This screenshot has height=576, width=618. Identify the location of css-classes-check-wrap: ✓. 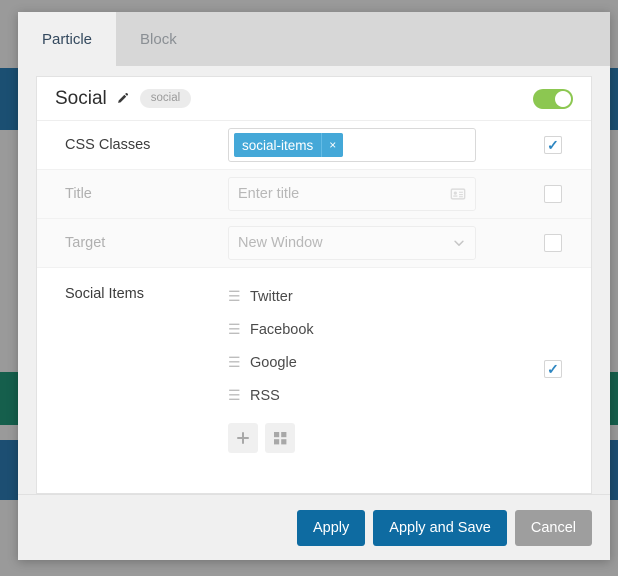
(553, 145).